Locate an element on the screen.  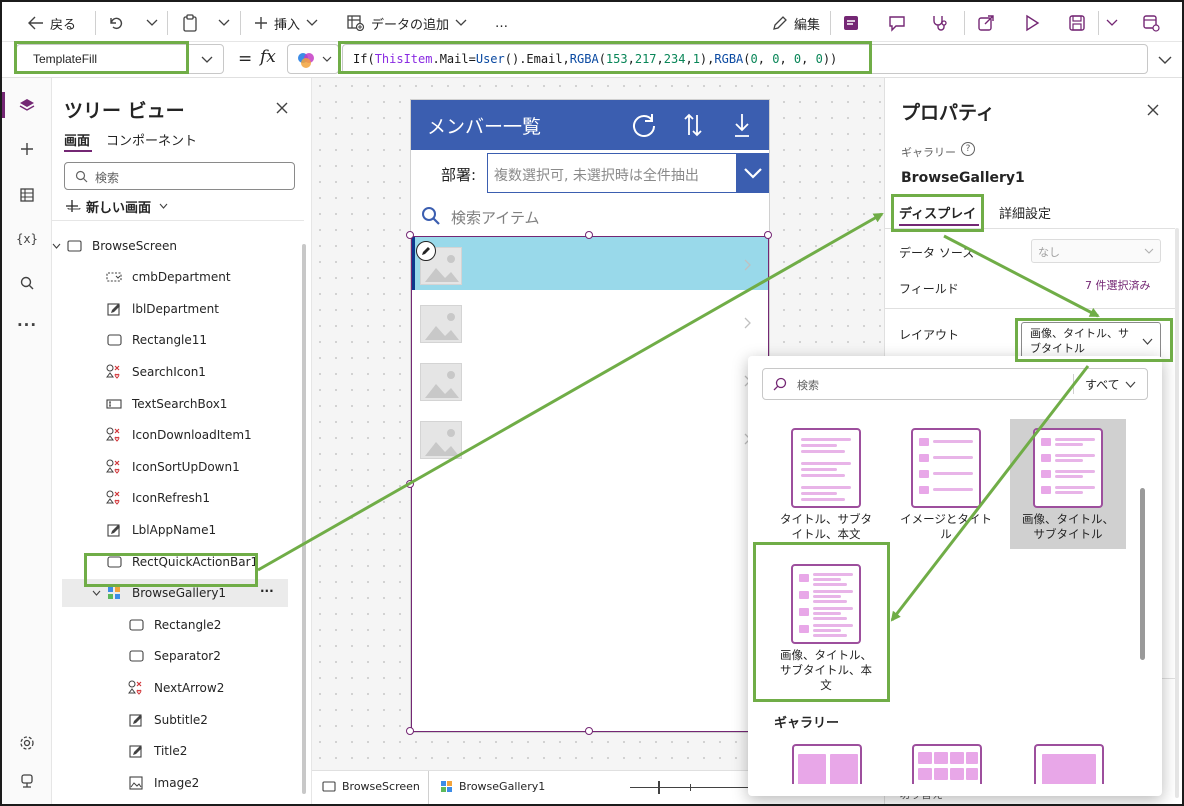
tree-item: RectQuickActionBar1 is located at coordinates (177, 562).